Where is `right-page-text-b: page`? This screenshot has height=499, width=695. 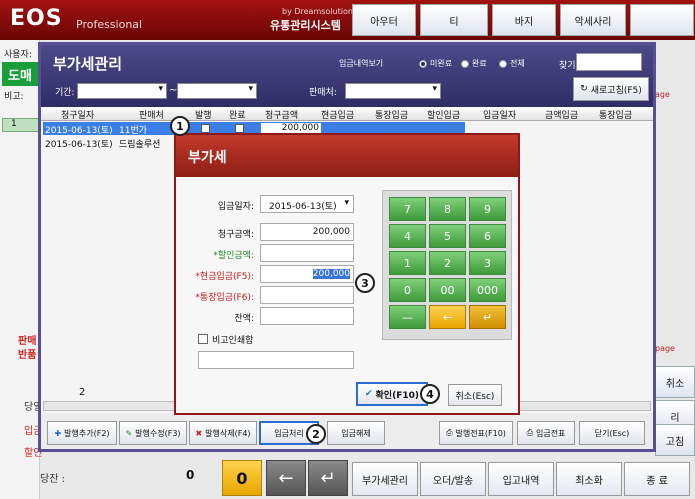 right-page-text-b: page is located at coordinates (665, 348).